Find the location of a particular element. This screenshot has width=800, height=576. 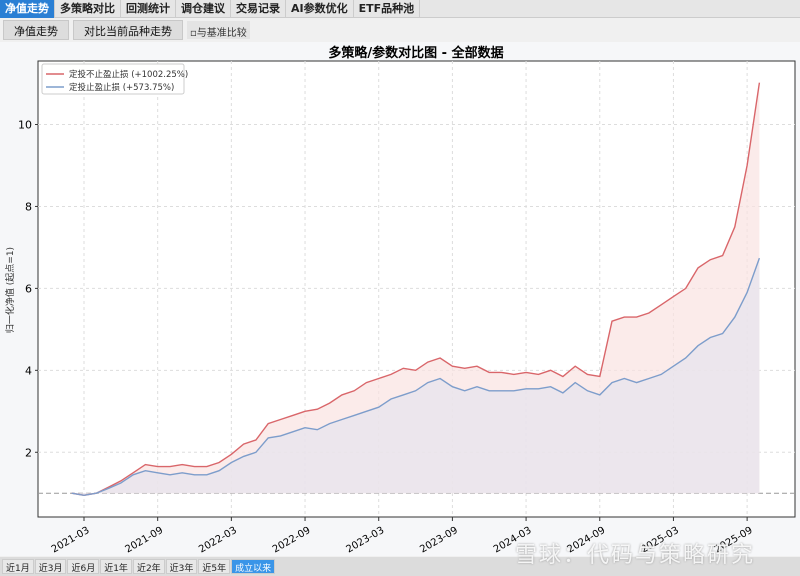

tab-3: 调仓建议 is located at coordinates (203, 9).